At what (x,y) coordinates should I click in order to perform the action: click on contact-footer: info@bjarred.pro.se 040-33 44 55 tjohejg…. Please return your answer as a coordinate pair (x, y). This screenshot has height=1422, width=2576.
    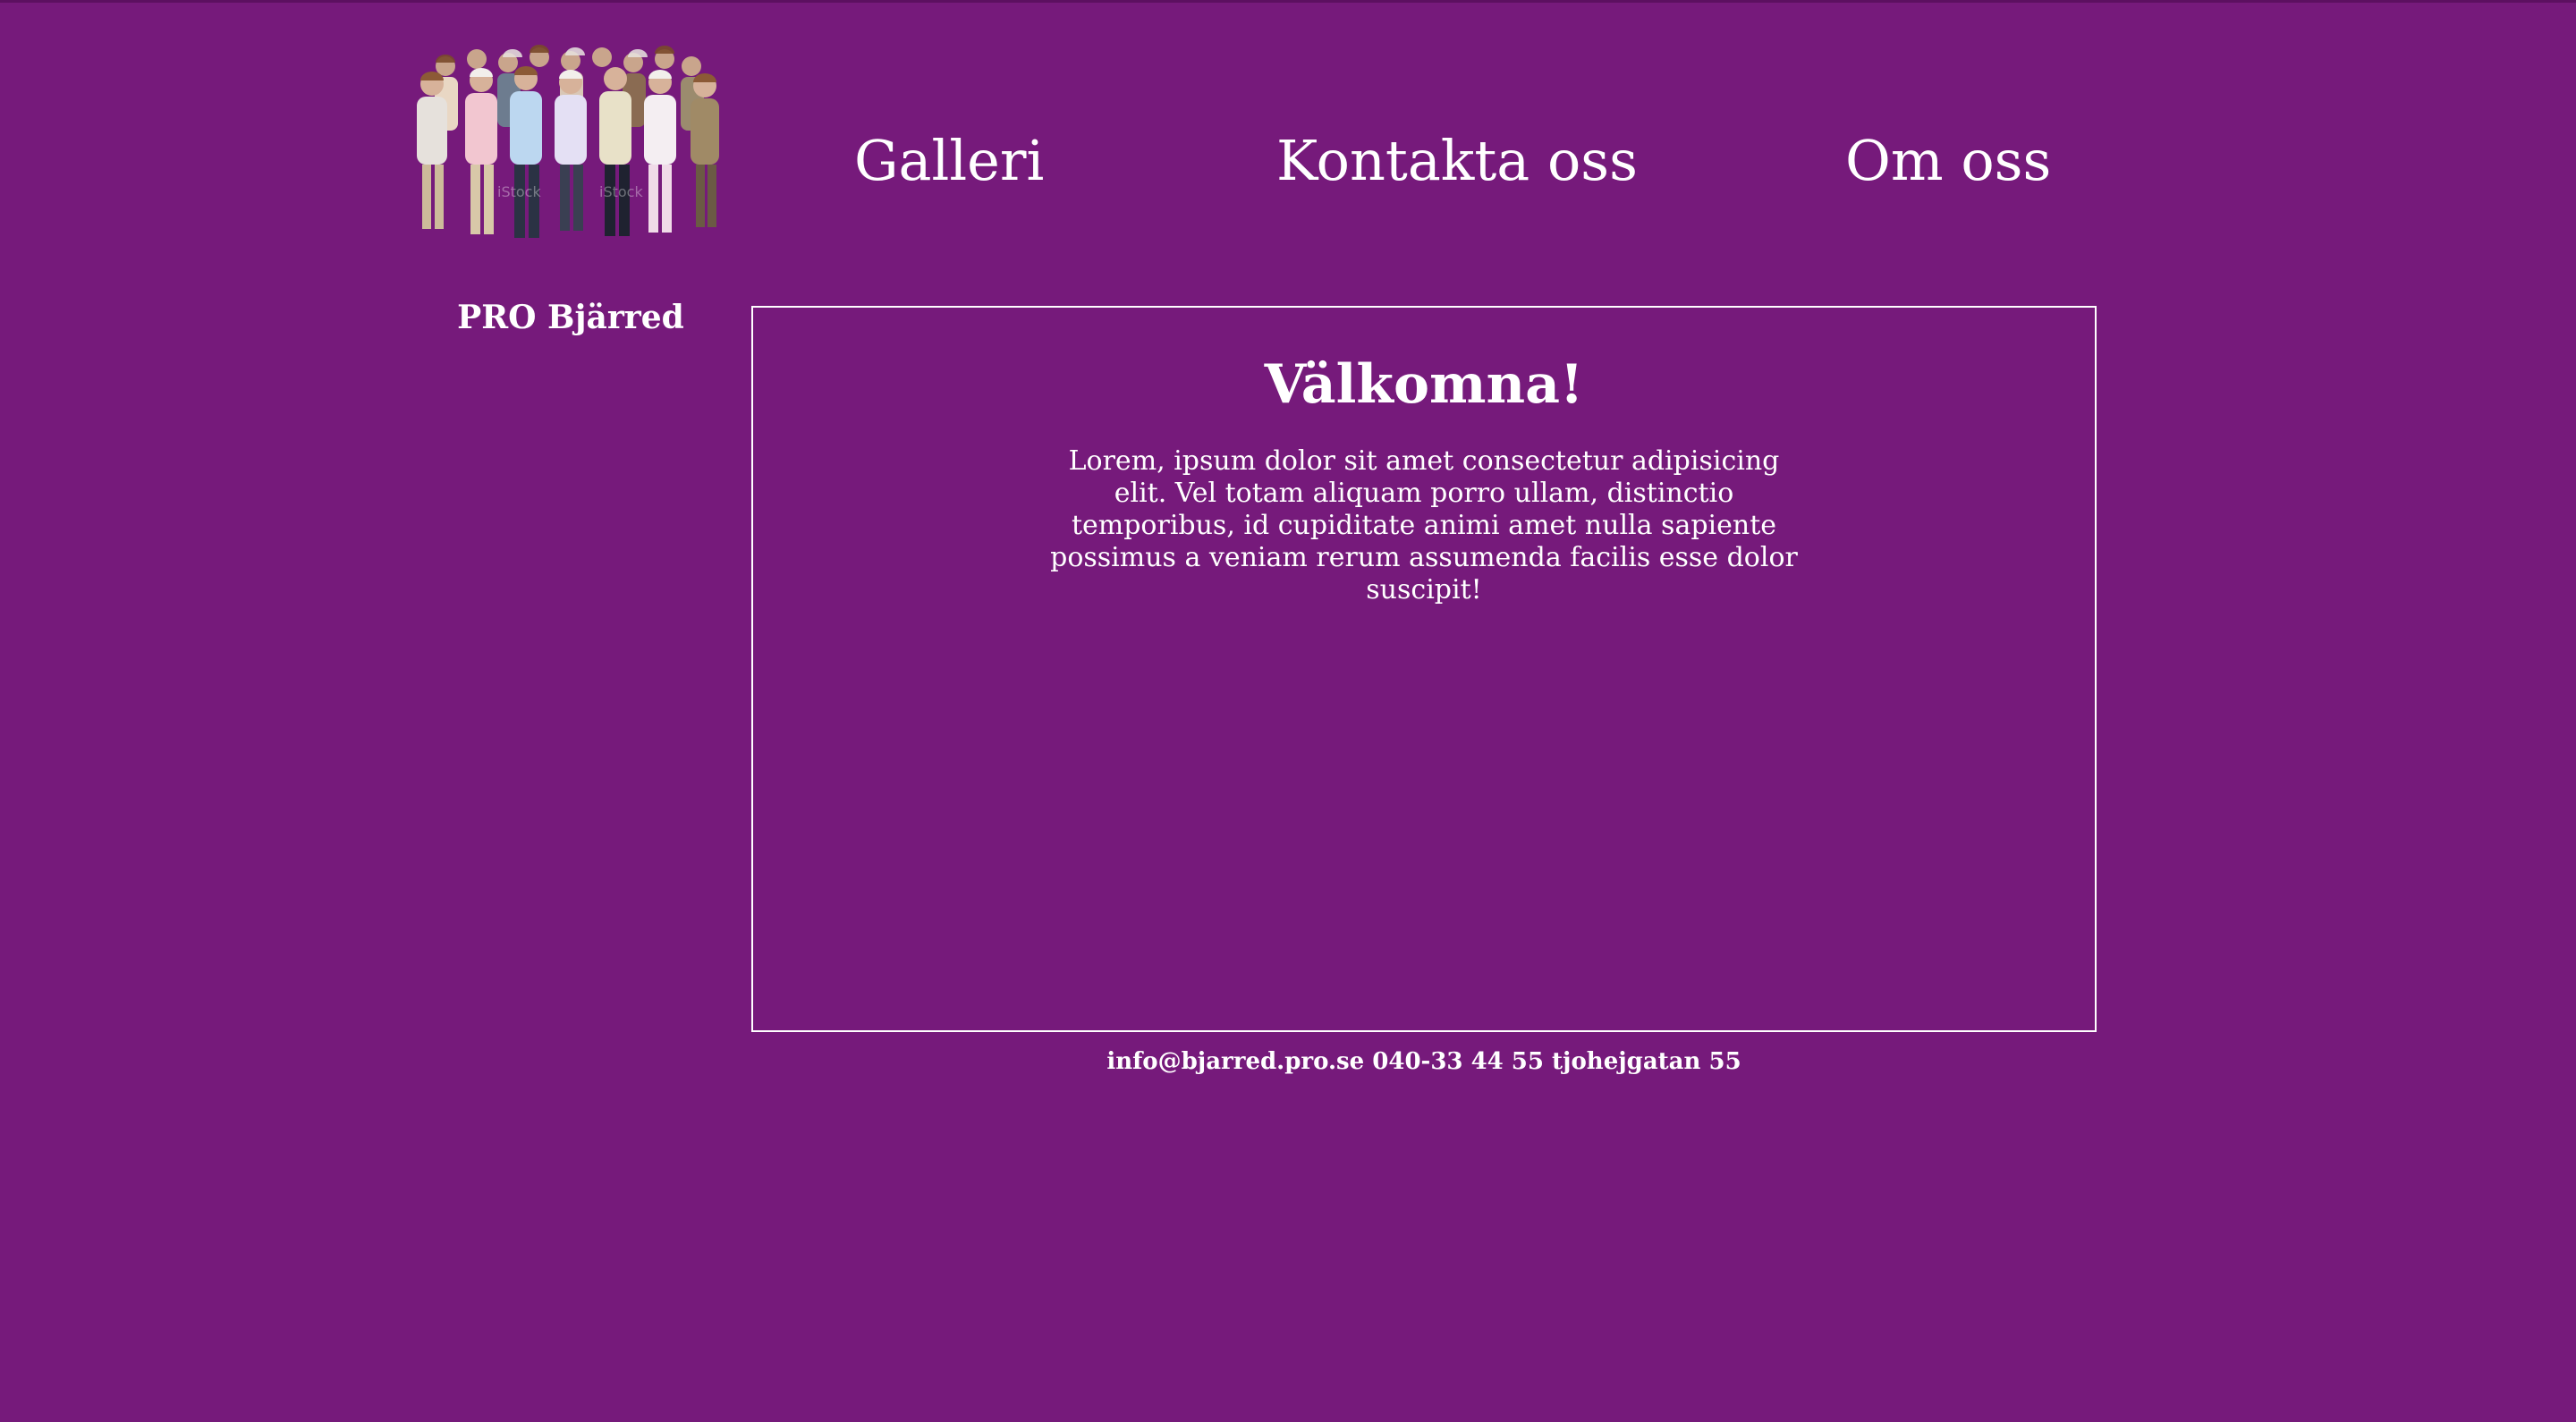
    Looking at the image, I should click on (1423, 1061).